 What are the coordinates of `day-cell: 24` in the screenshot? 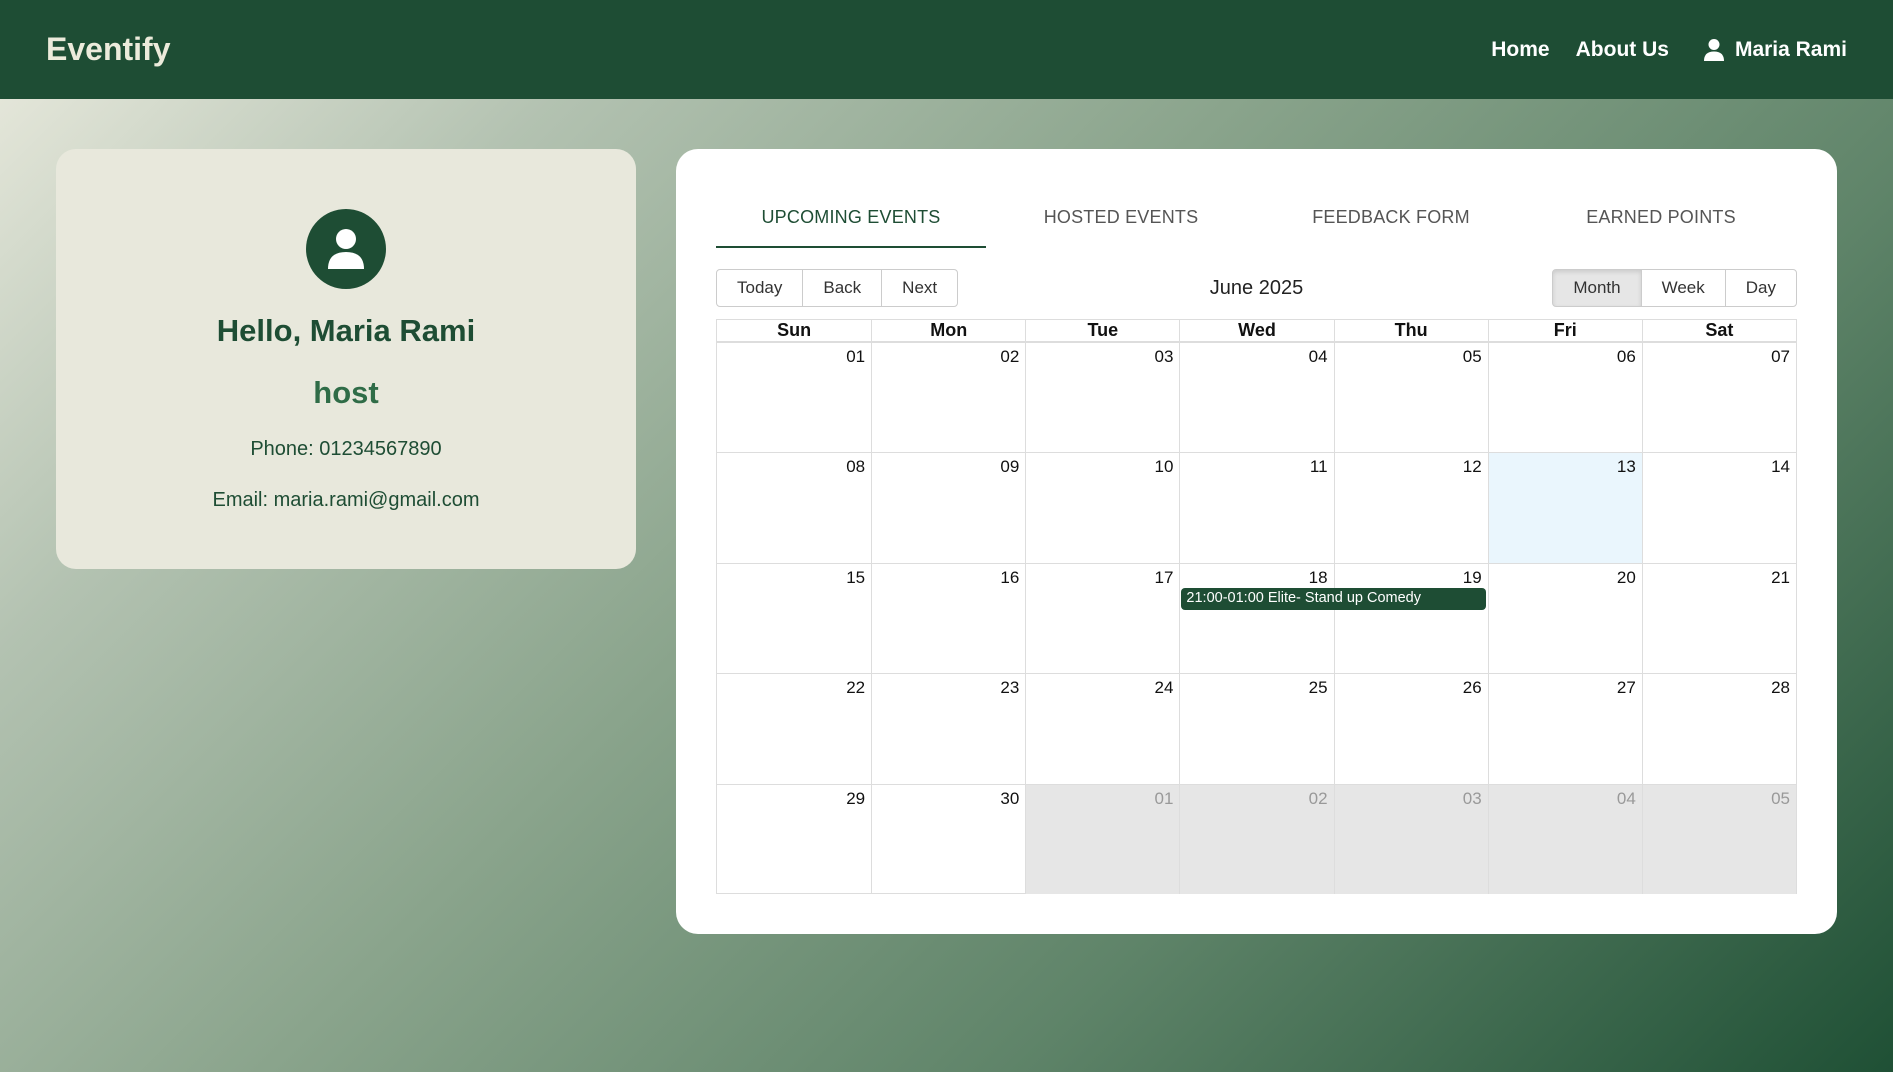 It's located at (1102, 729).